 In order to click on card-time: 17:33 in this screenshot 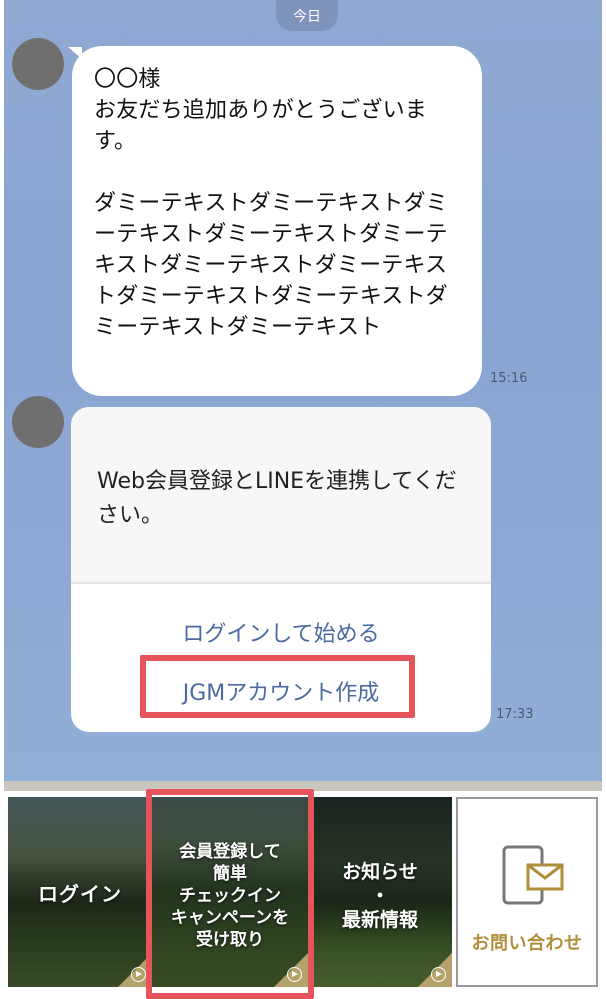, I will do `click(515, 714)`.